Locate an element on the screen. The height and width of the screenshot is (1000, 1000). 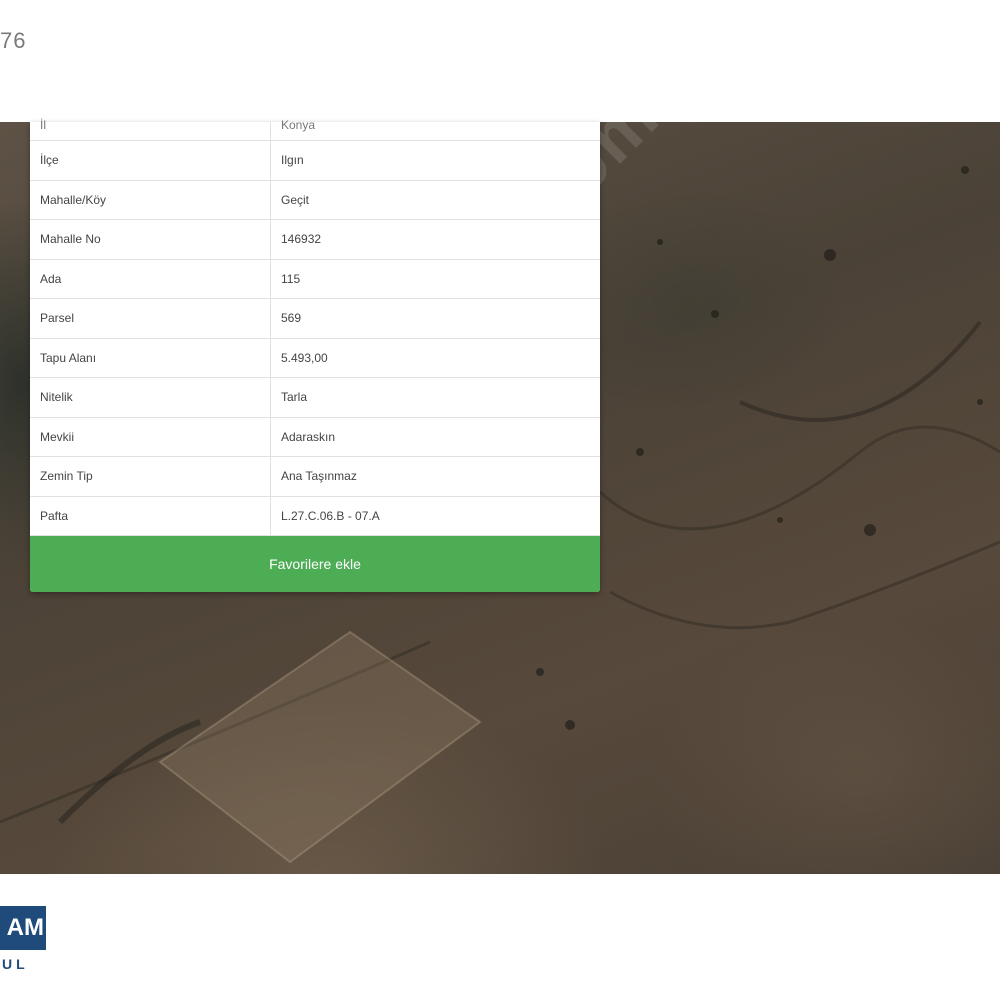
info-row-value: 115 is located at coordinates (435, 279).